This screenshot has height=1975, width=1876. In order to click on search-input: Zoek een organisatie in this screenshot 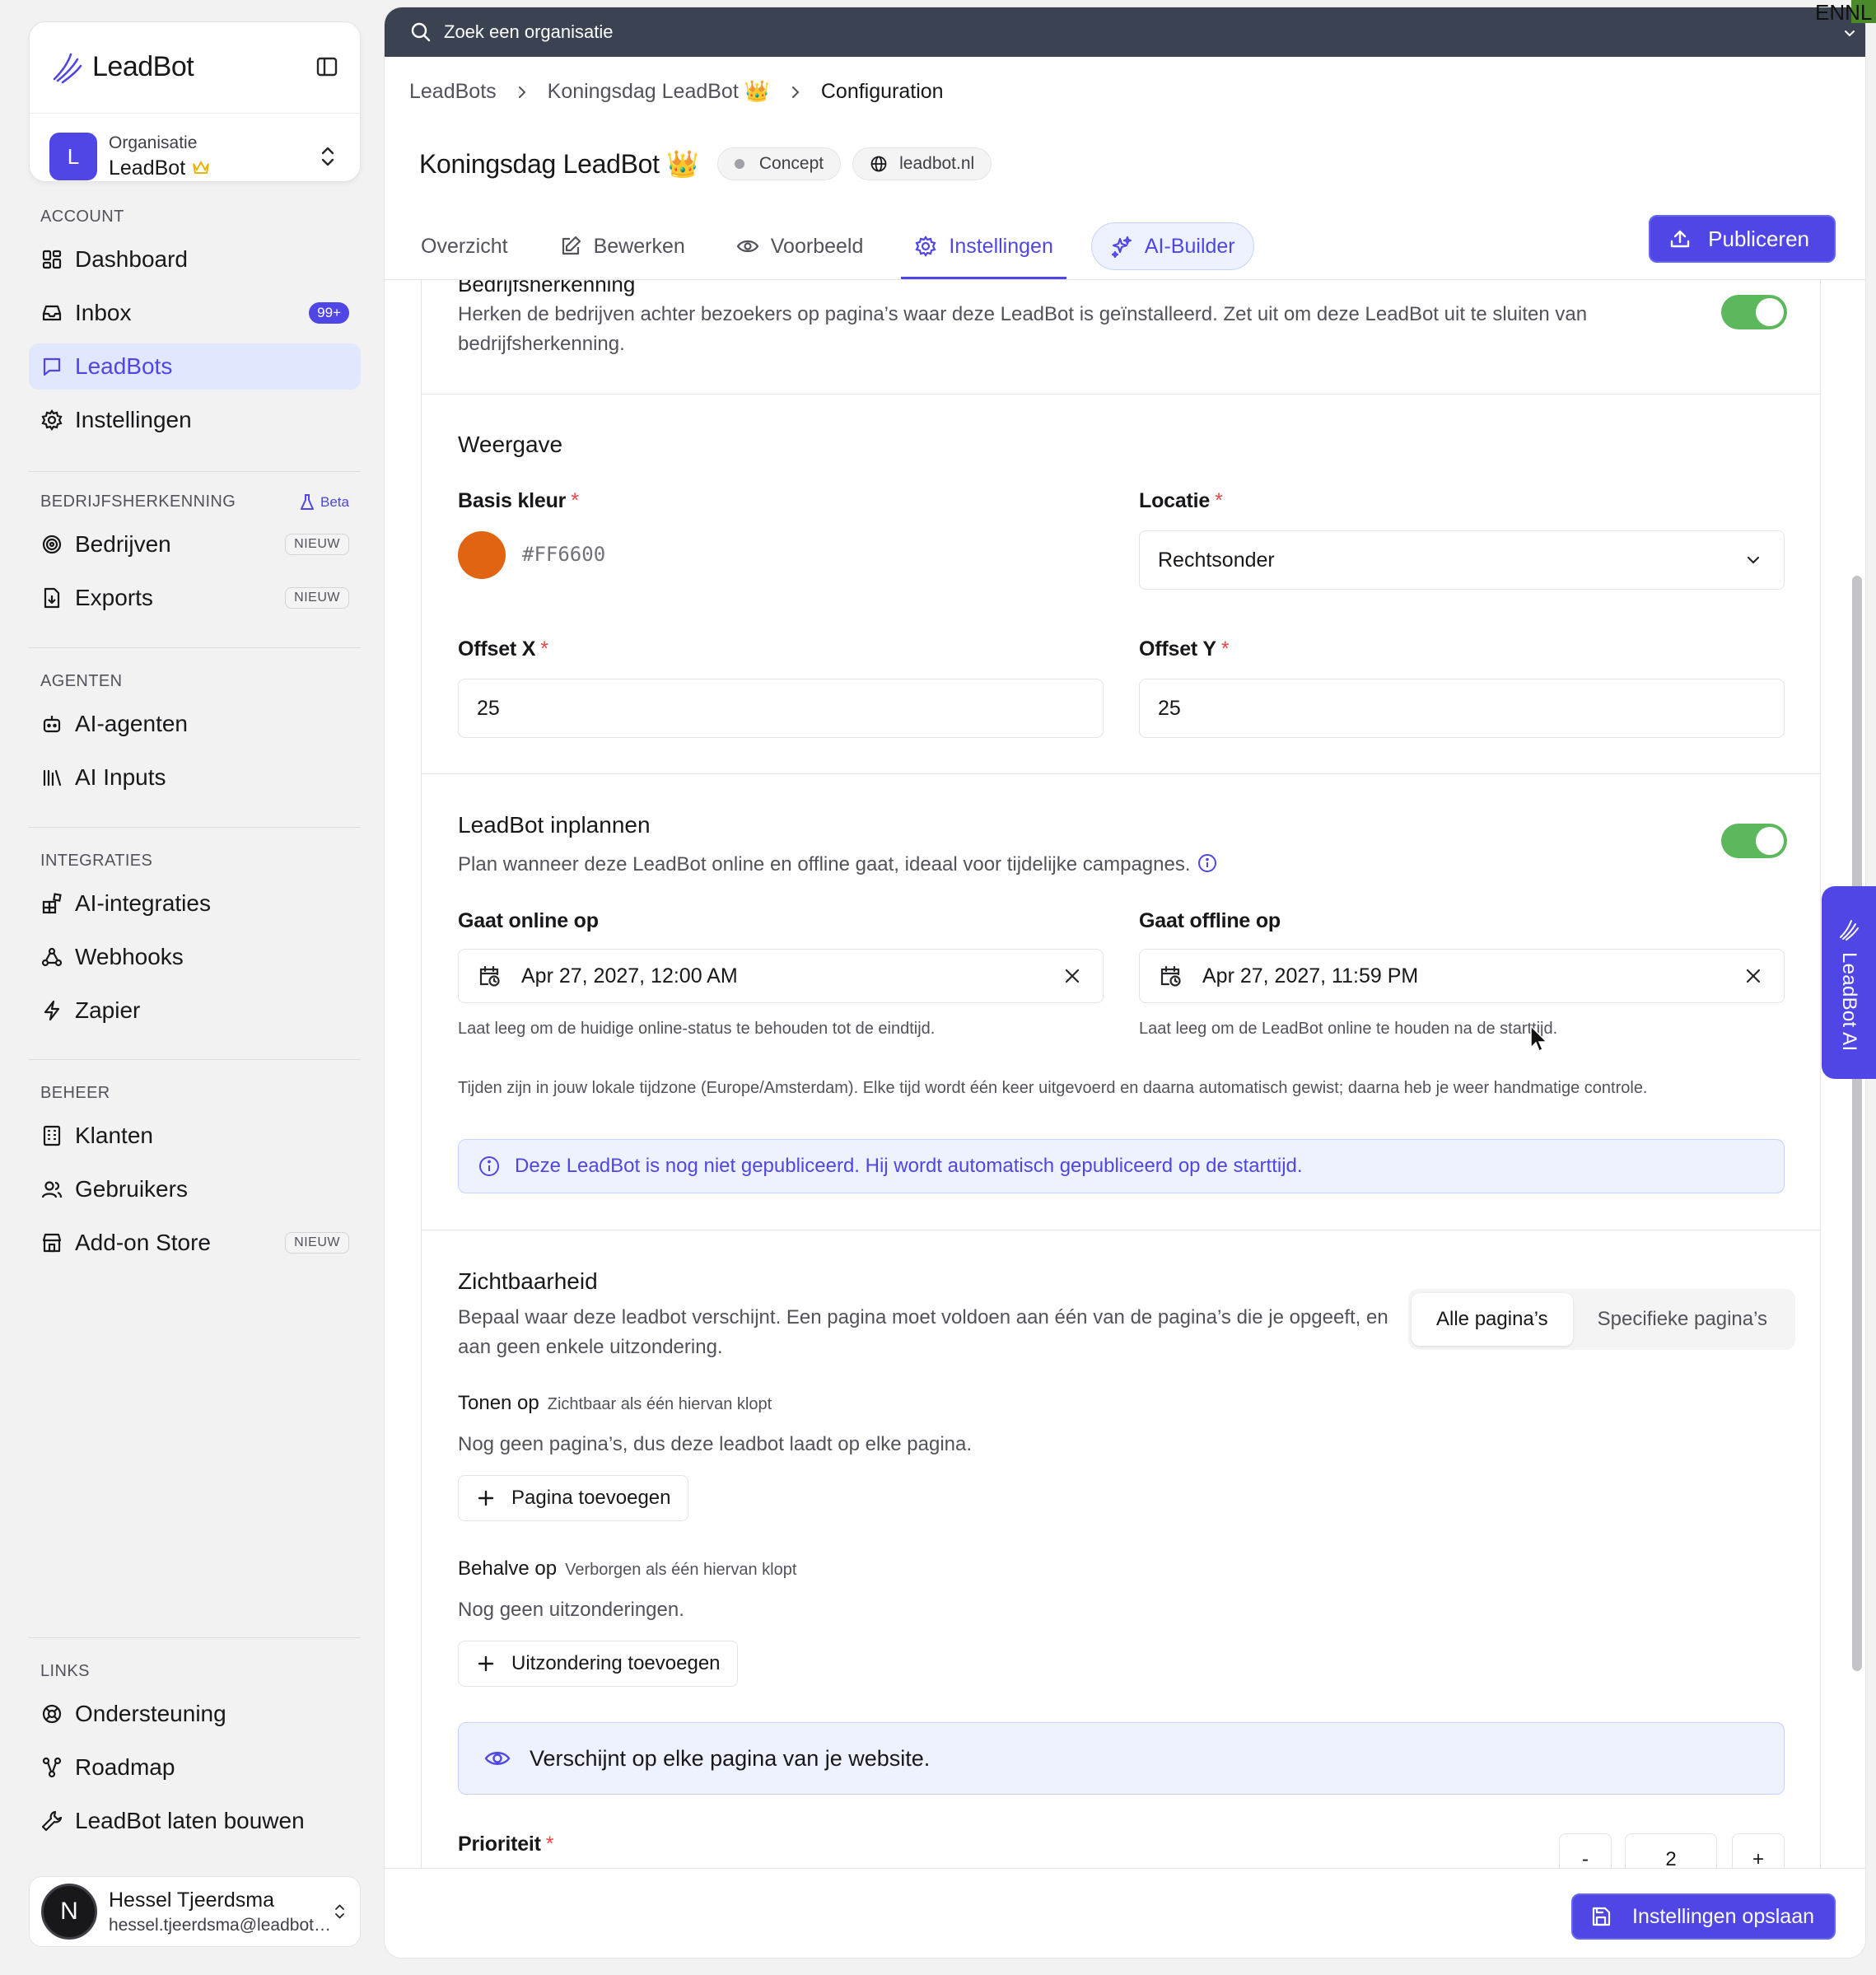, I will do `click(528, 32)`.